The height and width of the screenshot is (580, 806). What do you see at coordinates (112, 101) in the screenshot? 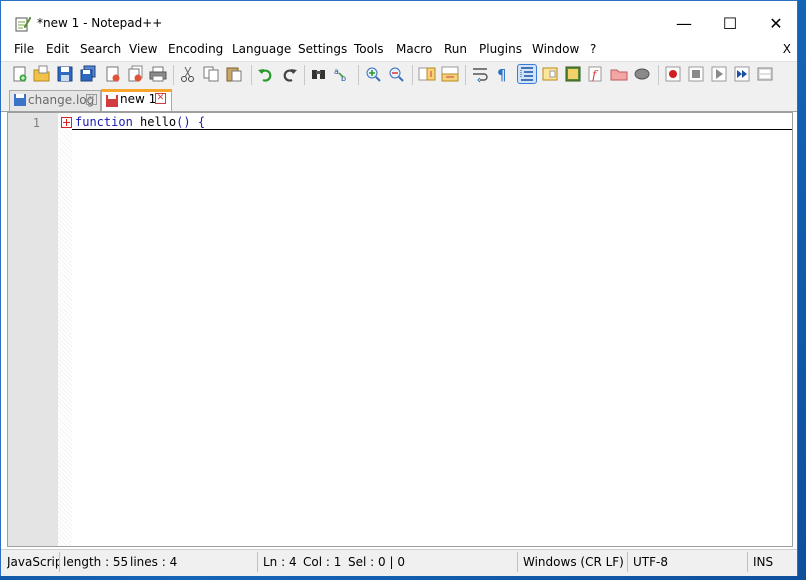
I see `unsaved-file-icon` at bounding box center [112, 101].